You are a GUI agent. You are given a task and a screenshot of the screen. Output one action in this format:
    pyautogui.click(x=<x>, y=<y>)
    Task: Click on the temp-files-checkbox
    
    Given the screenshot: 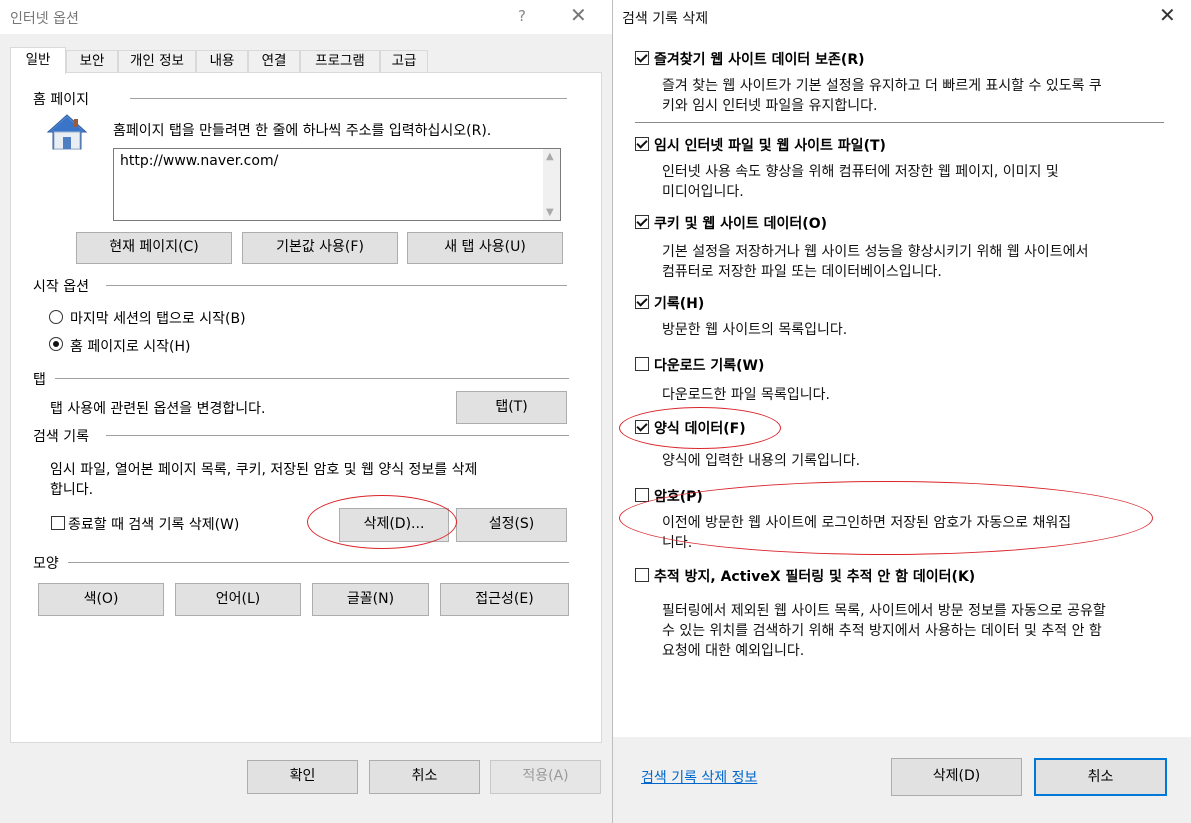 What is the action you would take?
    pyautogui.click(x=642, y=144)
    